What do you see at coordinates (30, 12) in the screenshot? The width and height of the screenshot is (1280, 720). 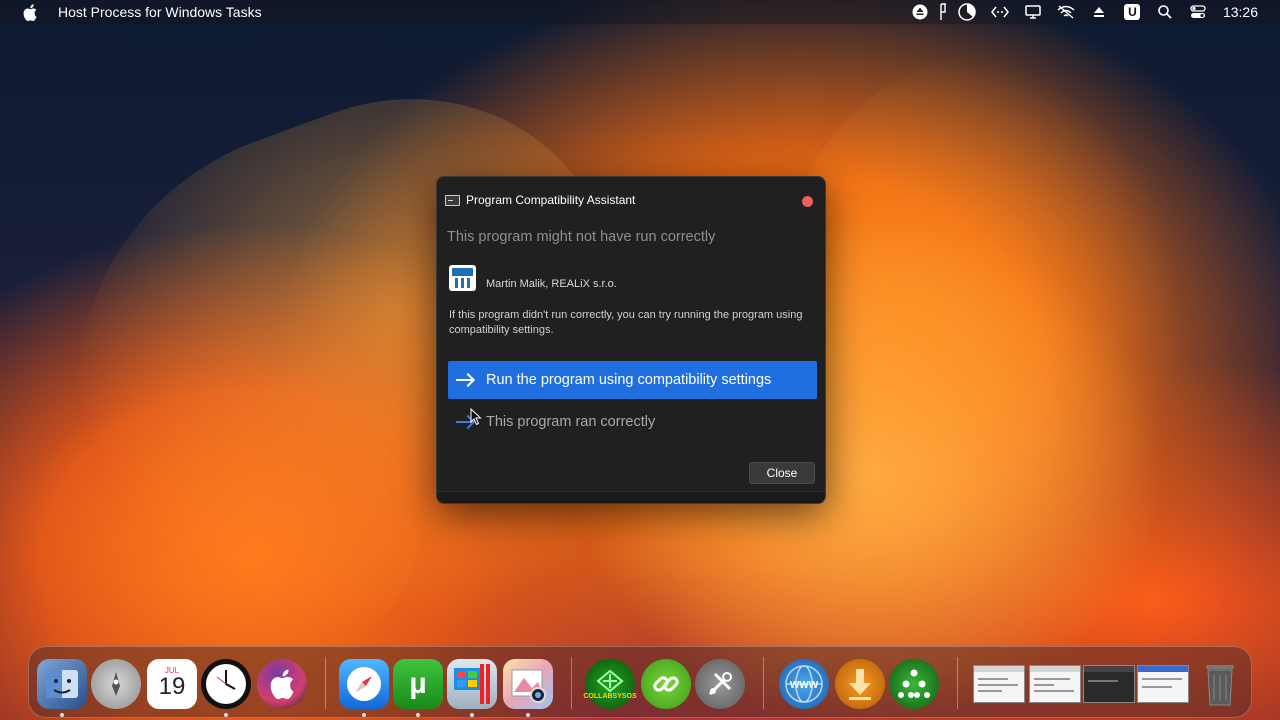 I see `apple-menu-icon` at bounding box center [30, 12].